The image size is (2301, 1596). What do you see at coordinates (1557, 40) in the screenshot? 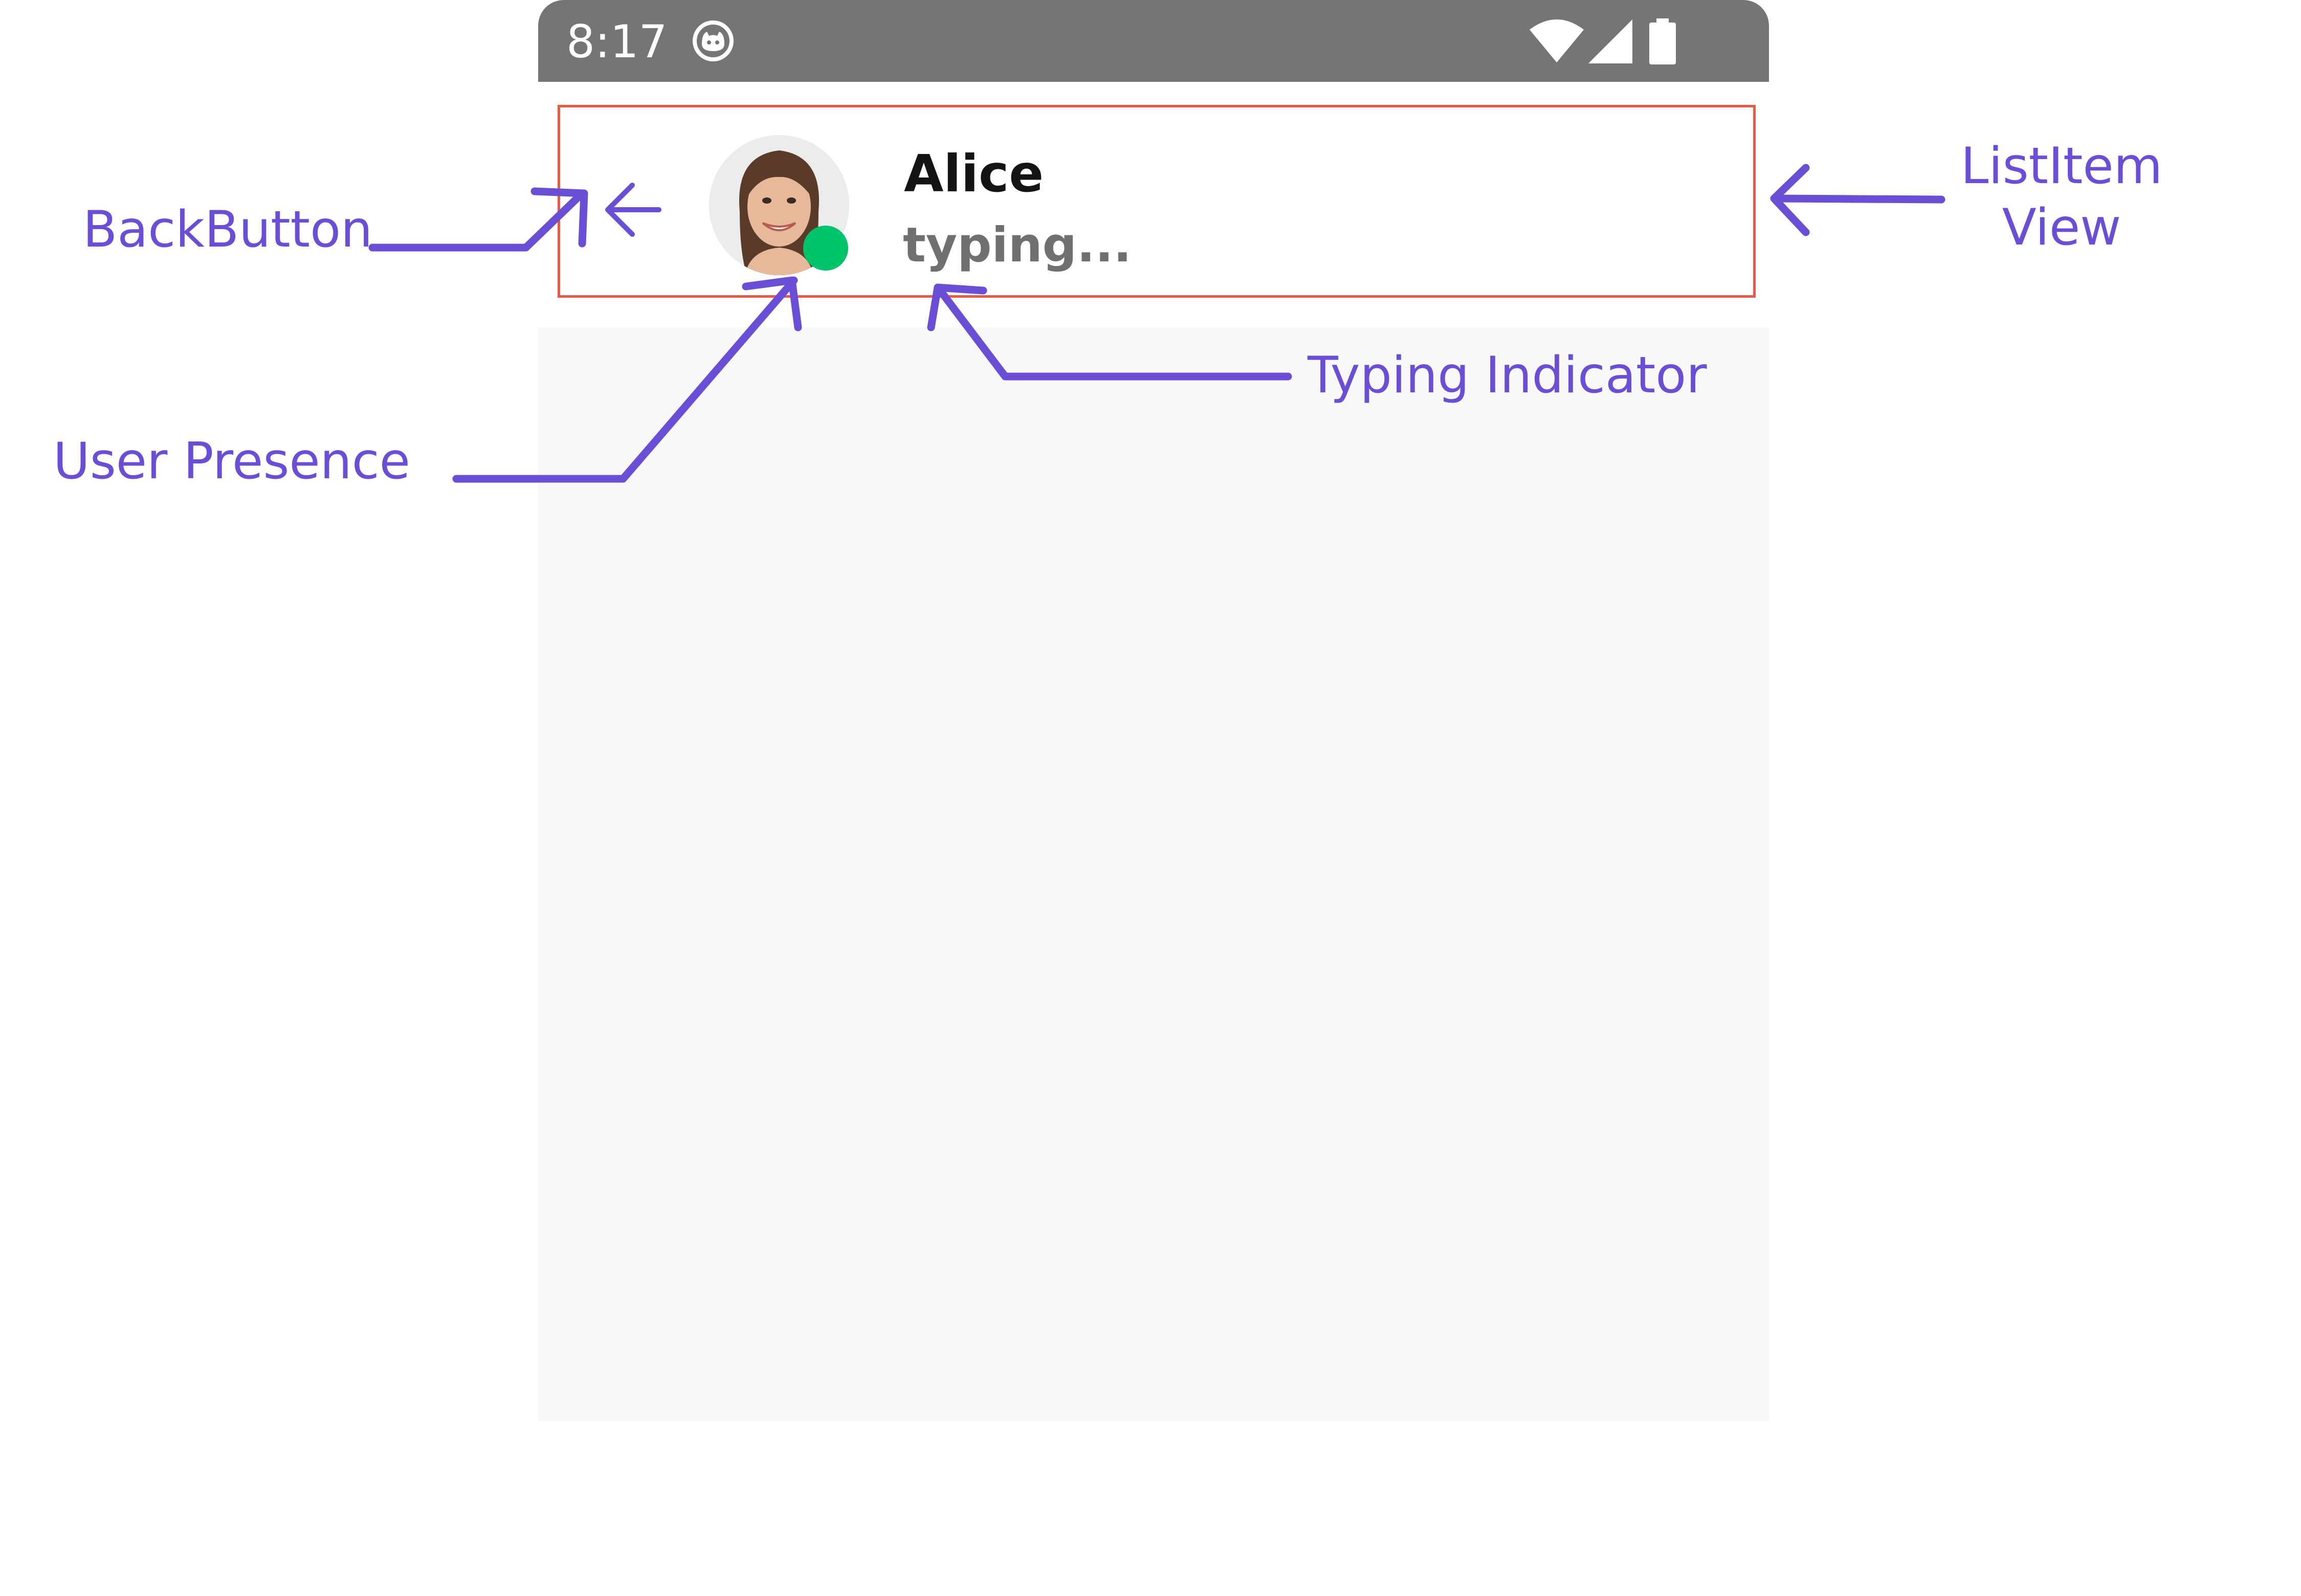
I see `wifi-icon` at bounding box center [1557, 40].